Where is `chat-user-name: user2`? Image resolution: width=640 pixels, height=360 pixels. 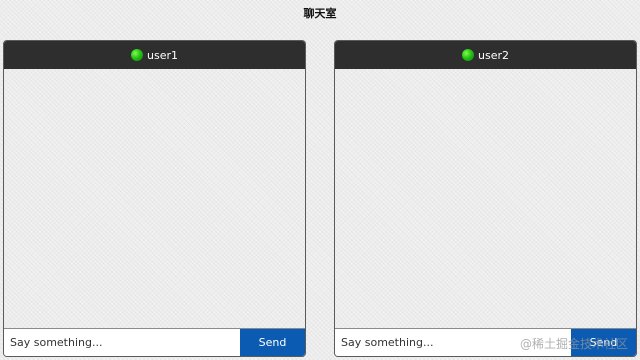
chat-user-name: user2 is located at coordinates (493, 55).